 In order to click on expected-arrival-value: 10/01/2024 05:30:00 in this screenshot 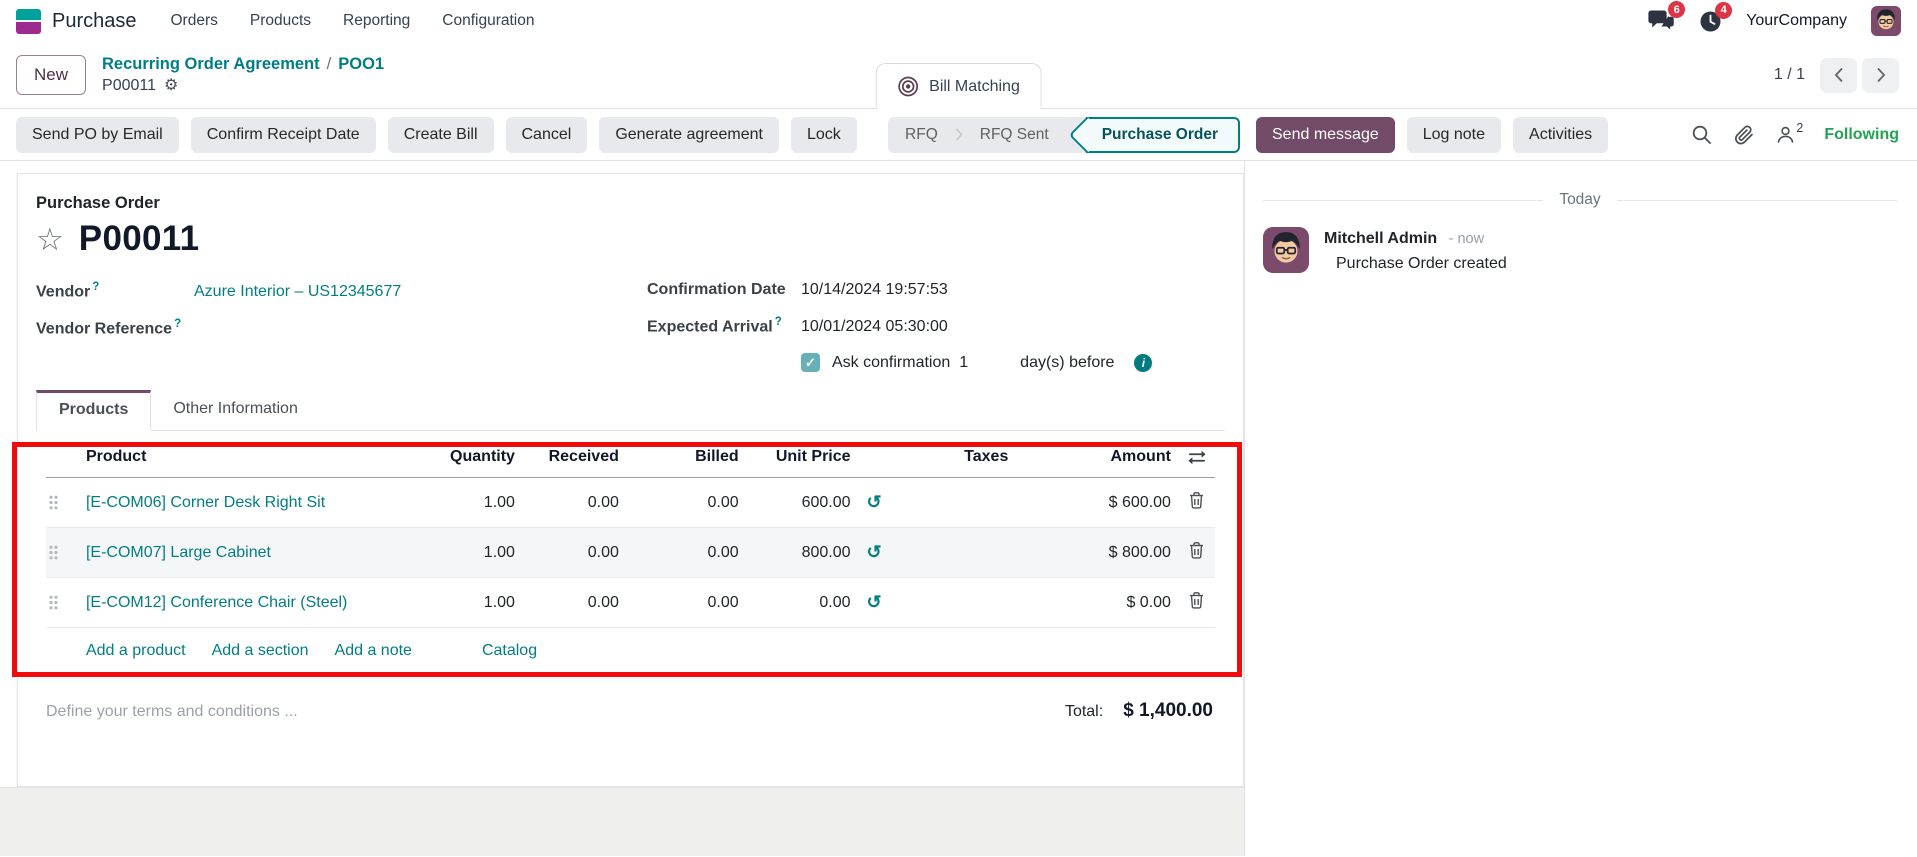, I will do `click(874, 327)`.